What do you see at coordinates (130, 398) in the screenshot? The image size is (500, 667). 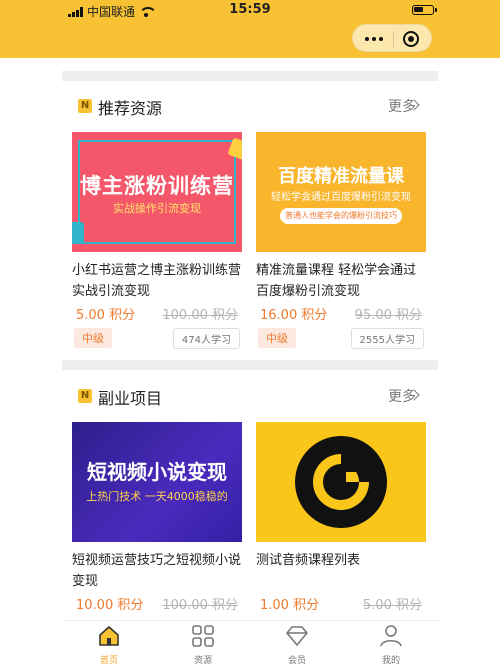 I see `section-title: 副业项目` at bounding box center [130, 398].